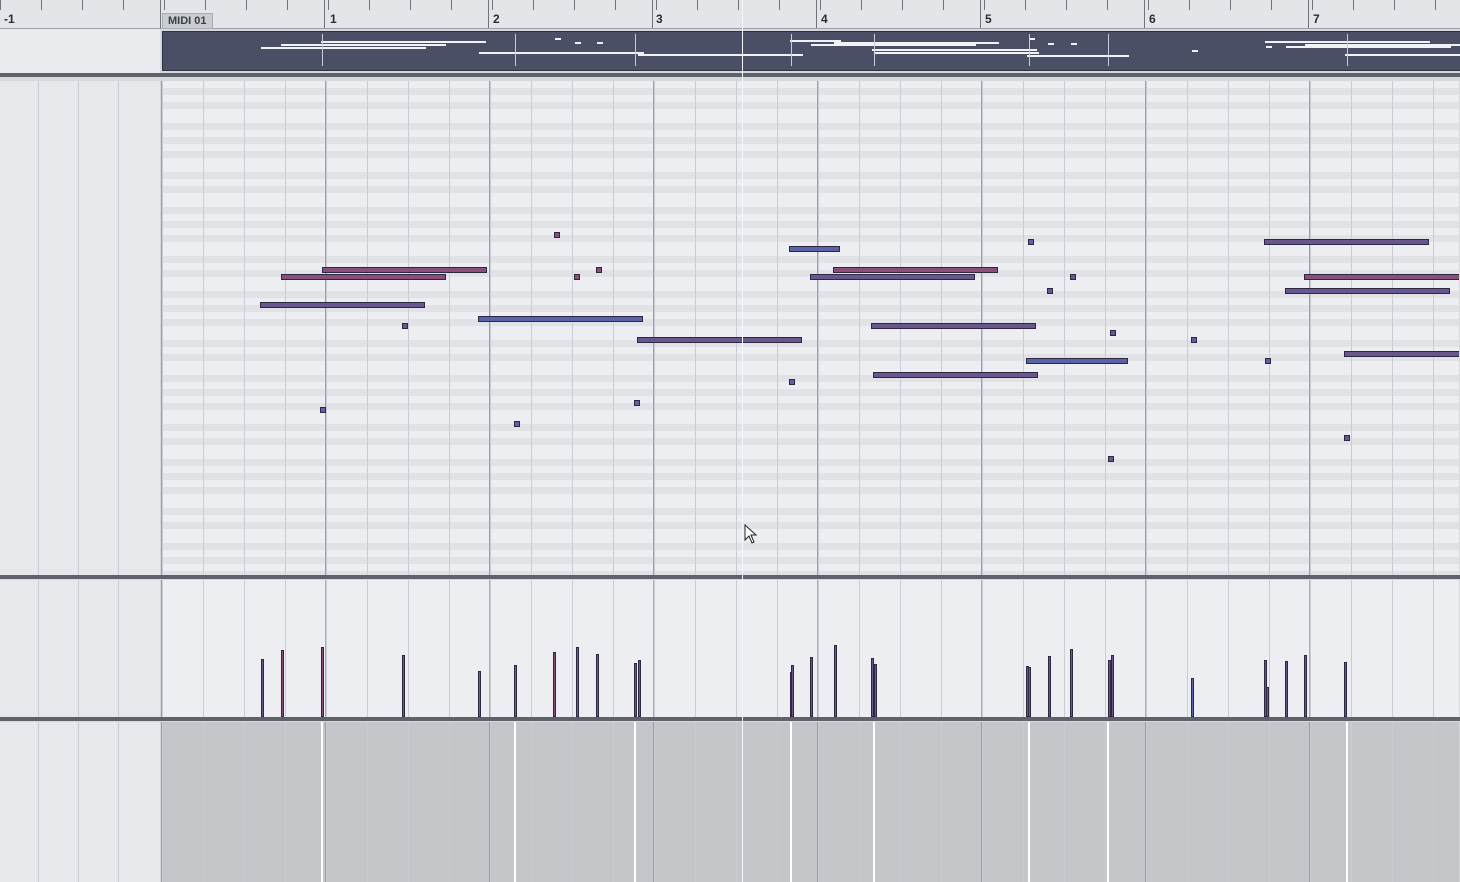 This screenshot has width=1460, height=882. Describe the element at coordinates (1152, 19) in the screenshot. I see `bar-label: 6` at that location.